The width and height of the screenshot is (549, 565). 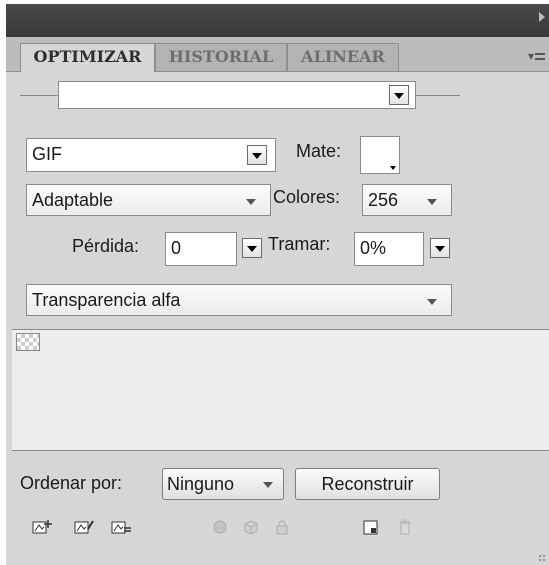 What do you see at coordinates (405, 527) in the screenshot?
I see `trash-icon` at bounding box center [405, 527].